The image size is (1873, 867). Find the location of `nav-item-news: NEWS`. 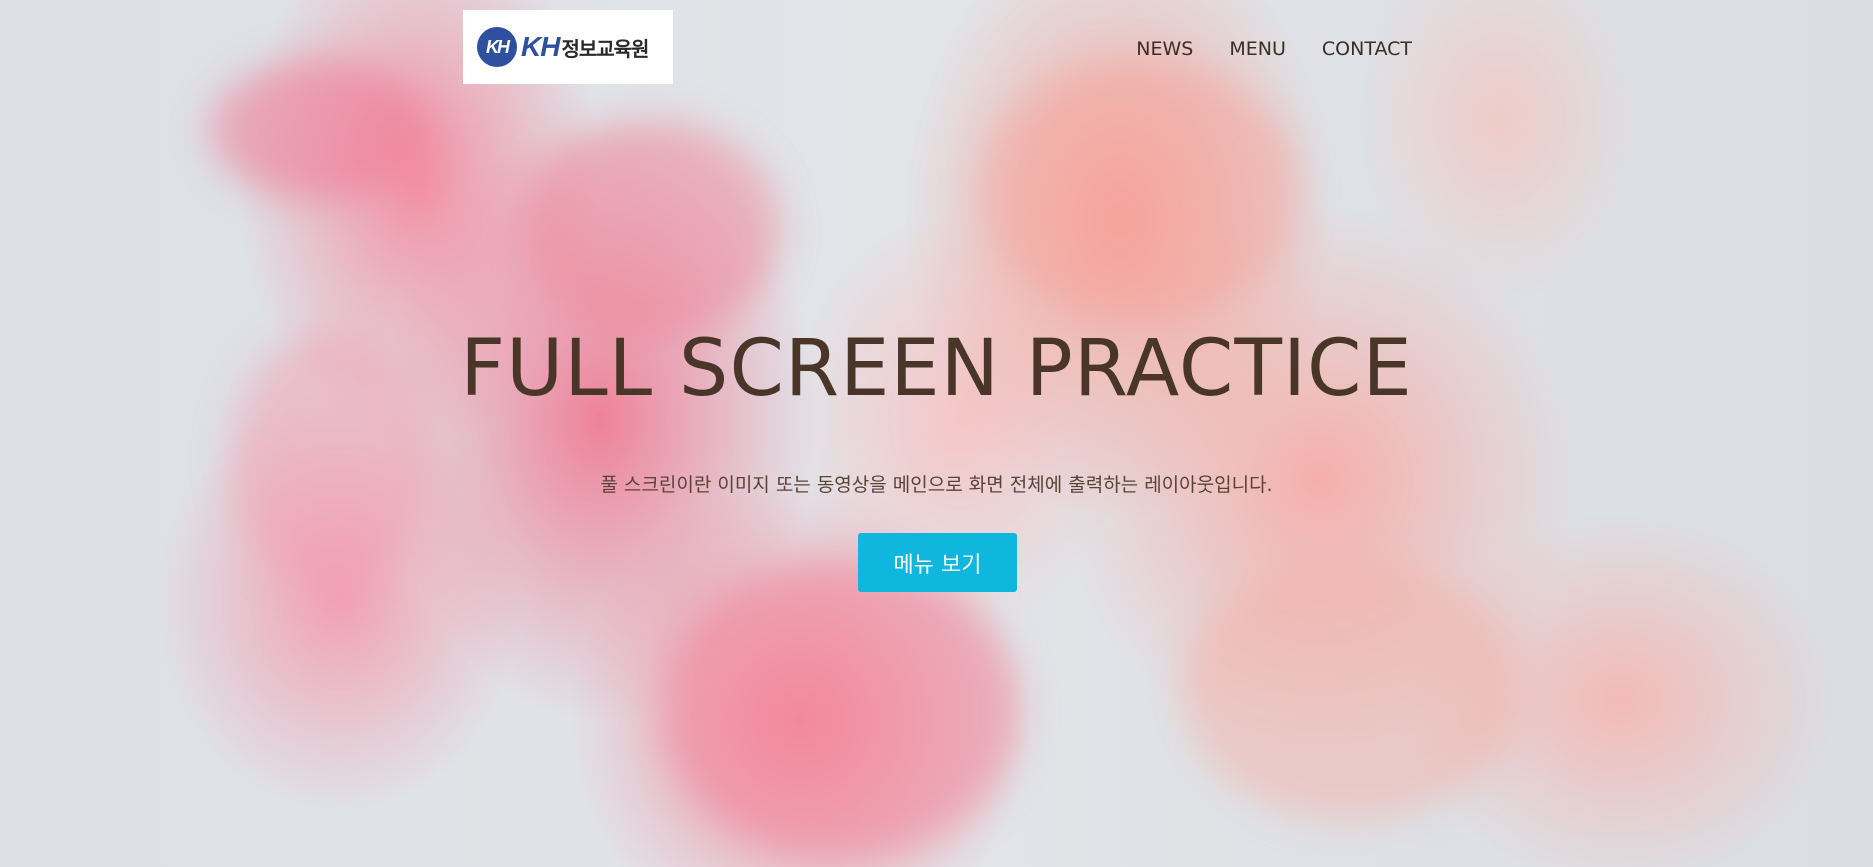

nav-item-news: NEWS is located at coordinates (1164, 49).